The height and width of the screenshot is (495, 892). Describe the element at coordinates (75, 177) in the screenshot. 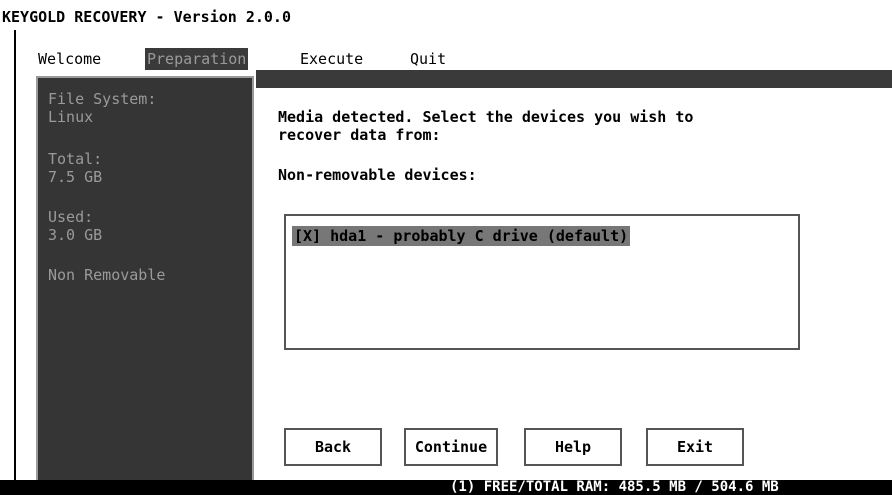

I see `total-value: 7.5 GB` at that location.